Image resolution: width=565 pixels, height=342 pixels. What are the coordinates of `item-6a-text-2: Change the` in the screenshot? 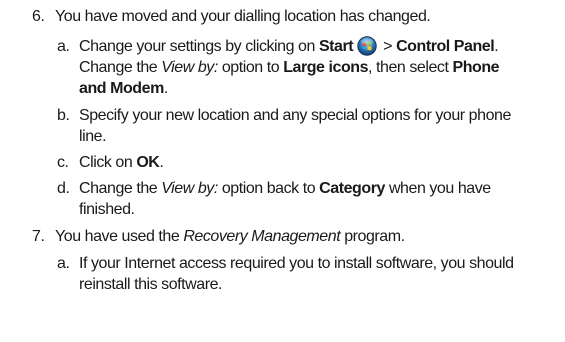 It's located at (118, 67).